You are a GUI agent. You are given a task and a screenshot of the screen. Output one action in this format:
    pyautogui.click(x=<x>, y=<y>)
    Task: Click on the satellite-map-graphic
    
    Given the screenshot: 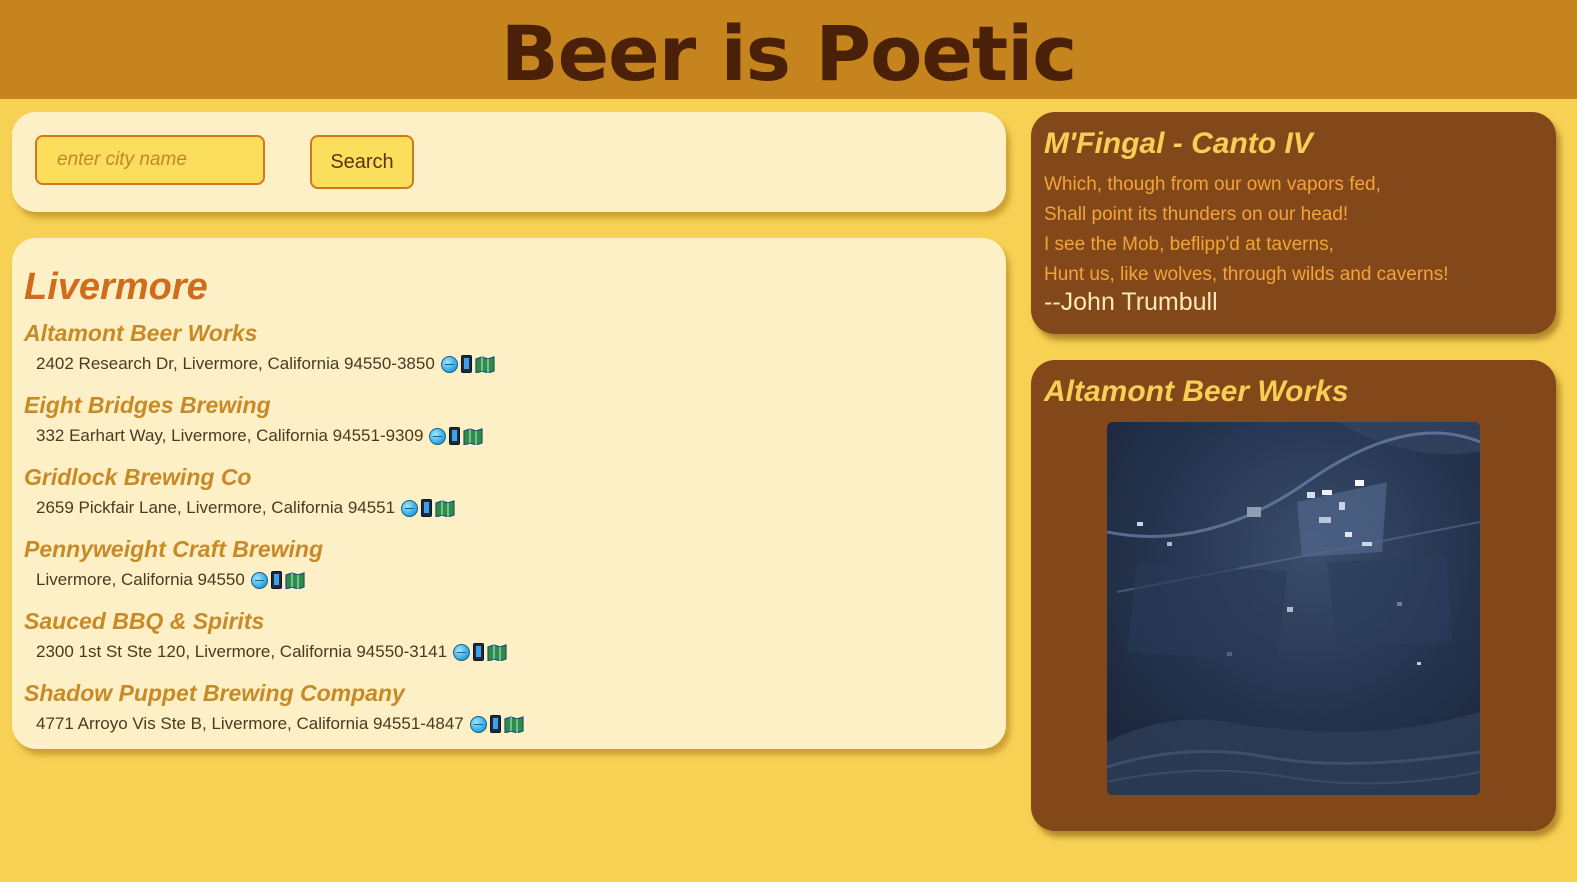 What is the action you would take?
    pyautogui.click(x=1293, y=608)
    